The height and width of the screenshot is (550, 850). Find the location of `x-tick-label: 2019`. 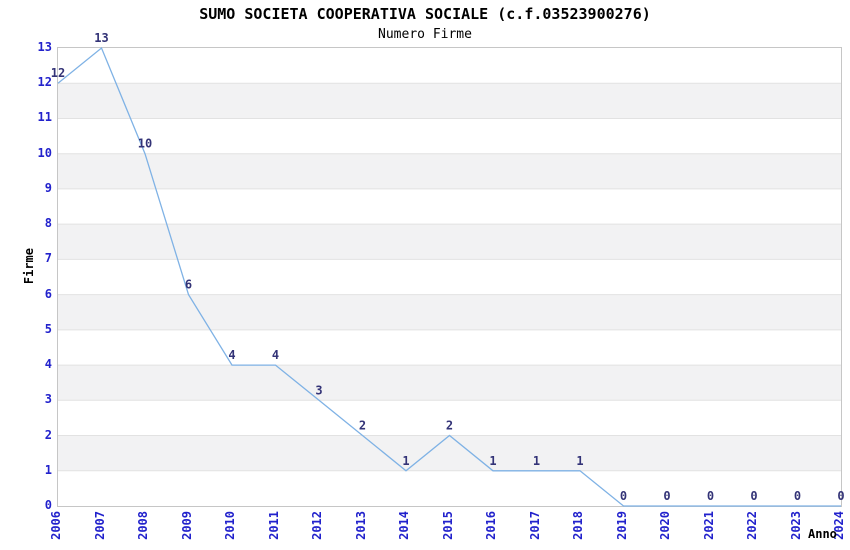

x-tick-label: 2019 is located at coordinates (621, 525).